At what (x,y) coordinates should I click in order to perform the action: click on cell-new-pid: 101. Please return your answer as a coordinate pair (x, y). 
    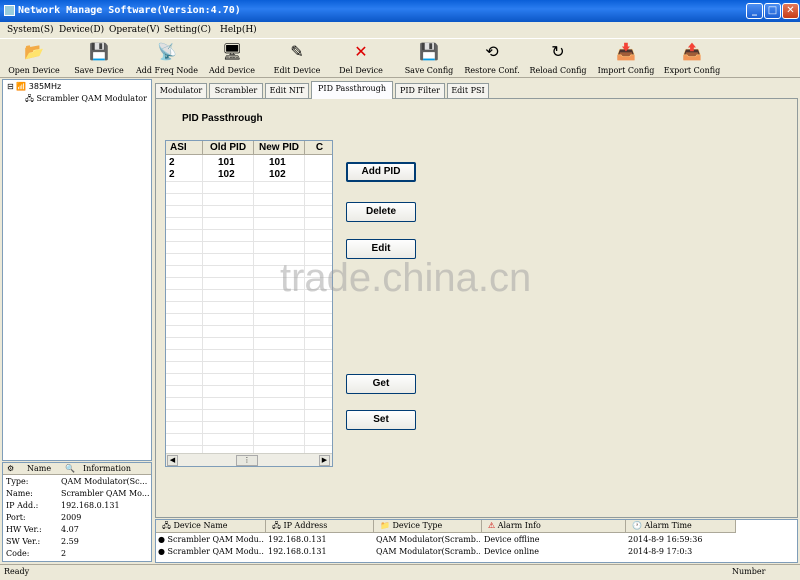
    Looking at the image, I should click on (277, 163).